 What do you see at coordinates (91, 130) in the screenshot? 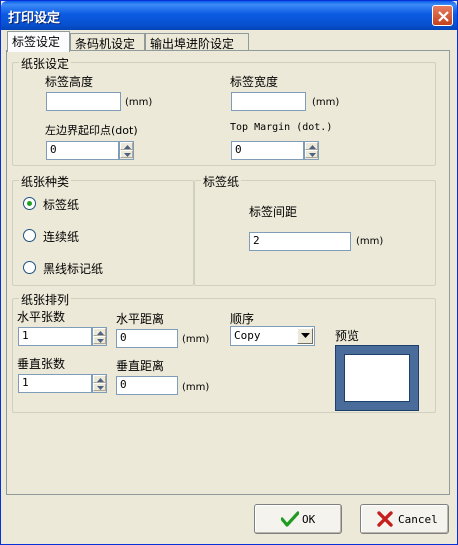
I see `left-margin-label: 左边界起印点(dot)` at bounding box center [91, 130].